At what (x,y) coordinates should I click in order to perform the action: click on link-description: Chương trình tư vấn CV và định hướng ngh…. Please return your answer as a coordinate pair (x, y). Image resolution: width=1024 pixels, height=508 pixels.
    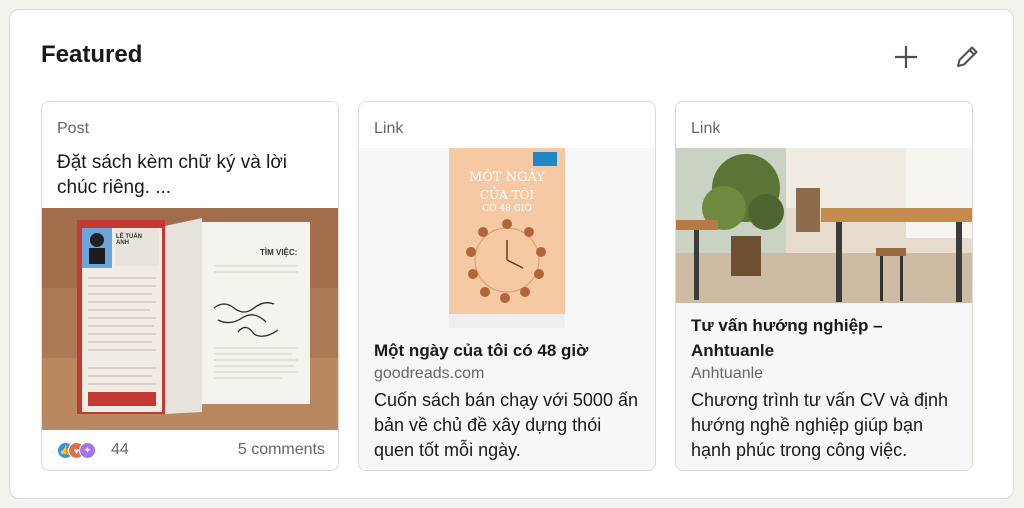
    Looking at the image, I should click on (820, 425).